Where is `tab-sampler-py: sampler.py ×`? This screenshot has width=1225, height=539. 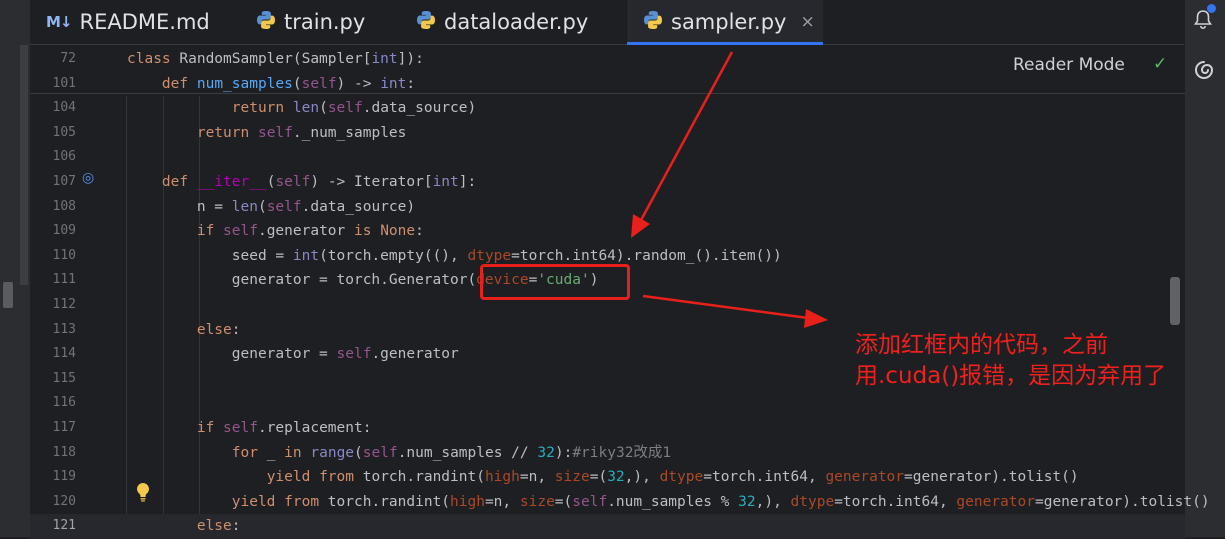 tab-sampler-py: sampler.py × is located at coordinates (725, 22).